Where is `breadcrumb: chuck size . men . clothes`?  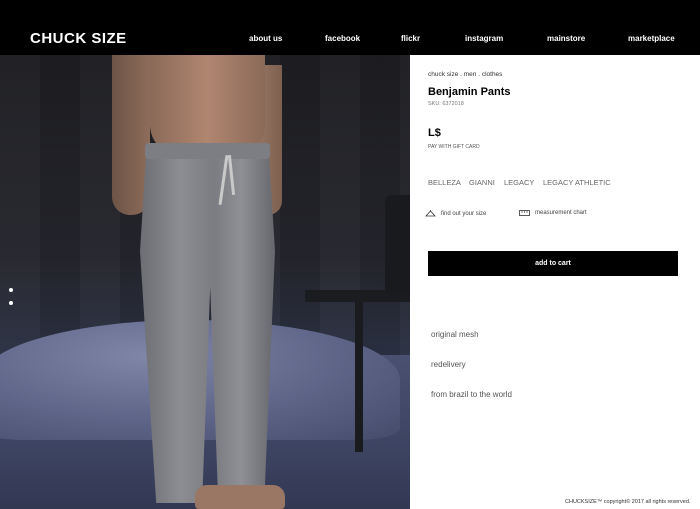 breadcrumb: chuck size . men . clothes is located at coordinates (465, 74).